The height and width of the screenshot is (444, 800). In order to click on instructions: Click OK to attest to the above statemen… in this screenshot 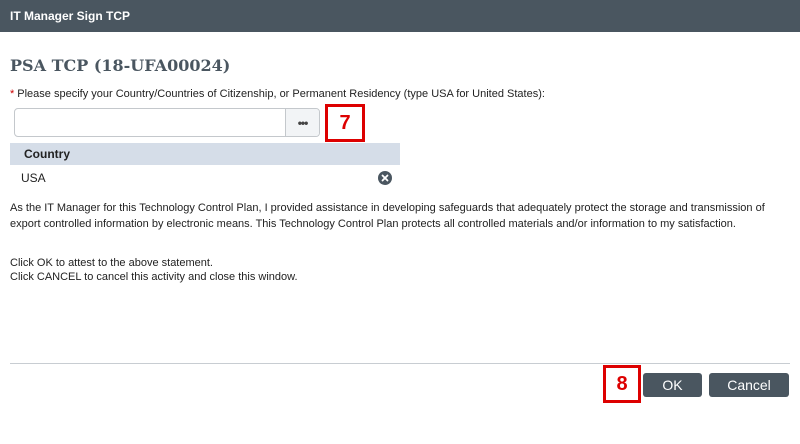, I will do `click(154, 270)`.